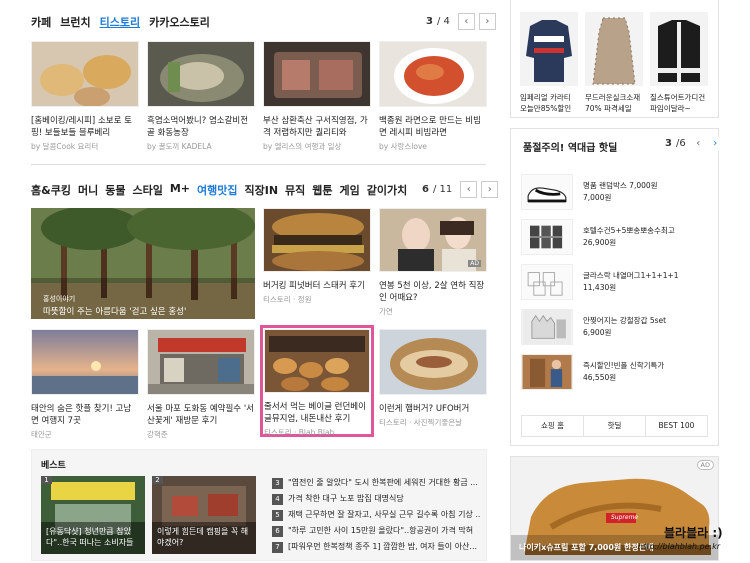 This screenshot has width=750, height=563. What do you see at coordinates (217, 190) in the screenshot?
I see `tab-travel-food: 여행맛집` at bounding box center [217, 190].